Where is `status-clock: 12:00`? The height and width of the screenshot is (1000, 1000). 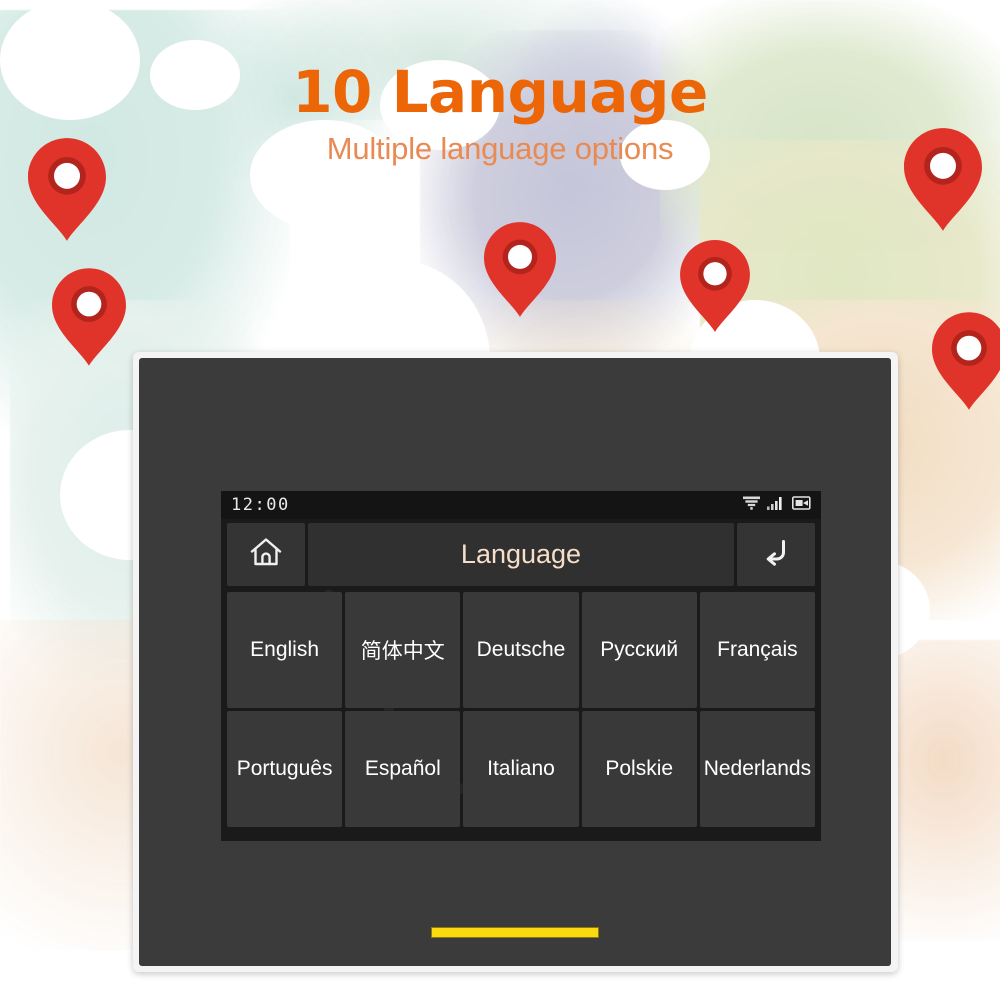 status-clock: 12:00 is located at coordinates (260, 505).